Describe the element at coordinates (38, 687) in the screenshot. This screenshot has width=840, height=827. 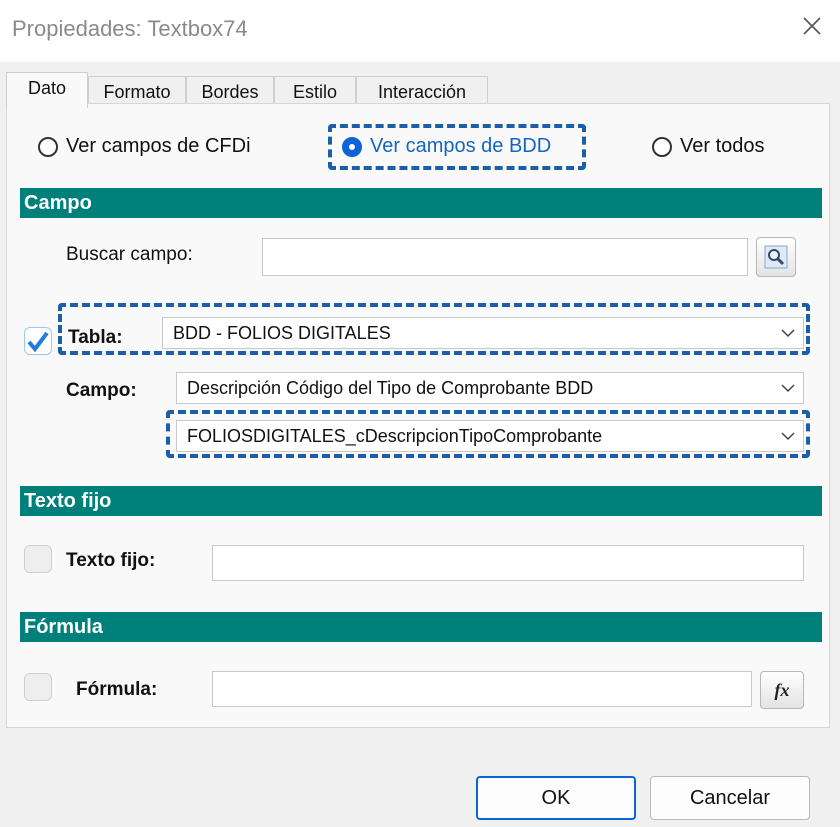
I see `formula-checkbox` at that location.